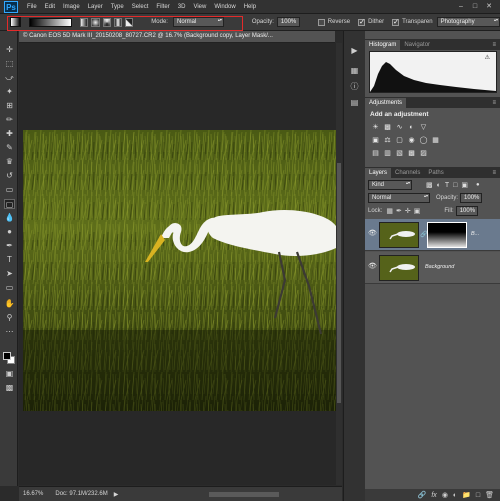 The width and height of the screenshot is (500, 501). Describe the element at coordinates (9, 64) in the screenshot. I see `marquee-tool-icon: ⬚` at that location.